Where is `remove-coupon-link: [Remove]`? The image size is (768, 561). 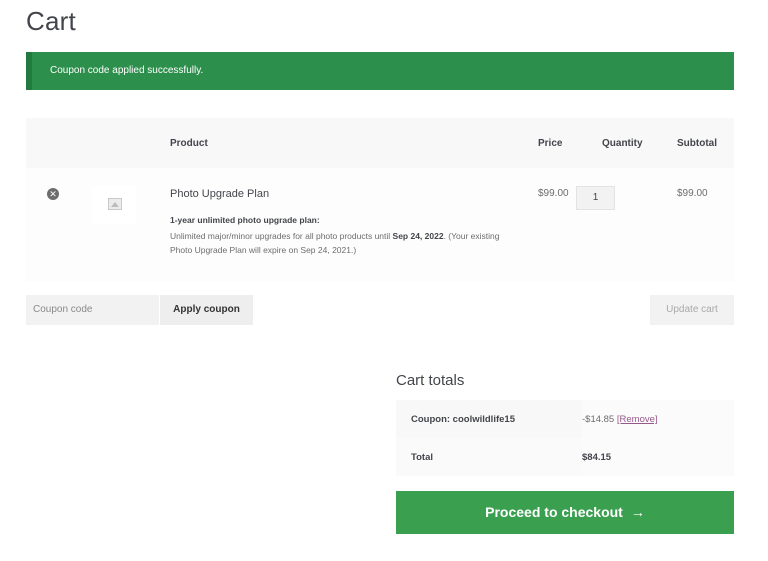 remove-coupon-link: [Remove] is located at coordinates (637, 419).